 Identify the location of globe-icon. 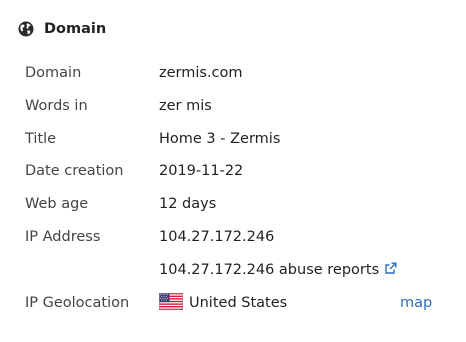
(26, 29).